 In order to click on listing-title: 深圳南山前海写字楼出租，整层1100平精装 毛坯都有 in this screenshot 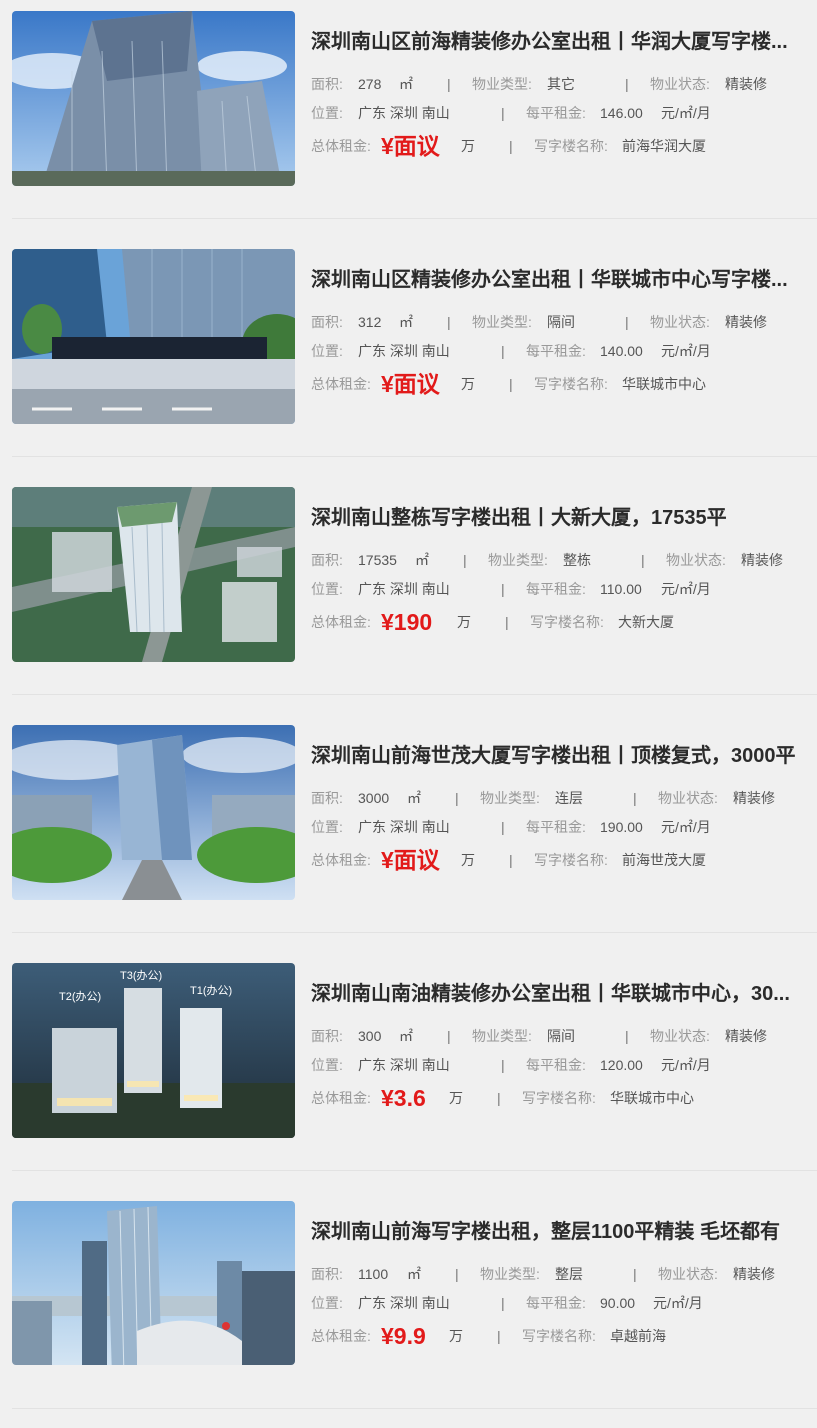, I will do `click(556, 1232)`.